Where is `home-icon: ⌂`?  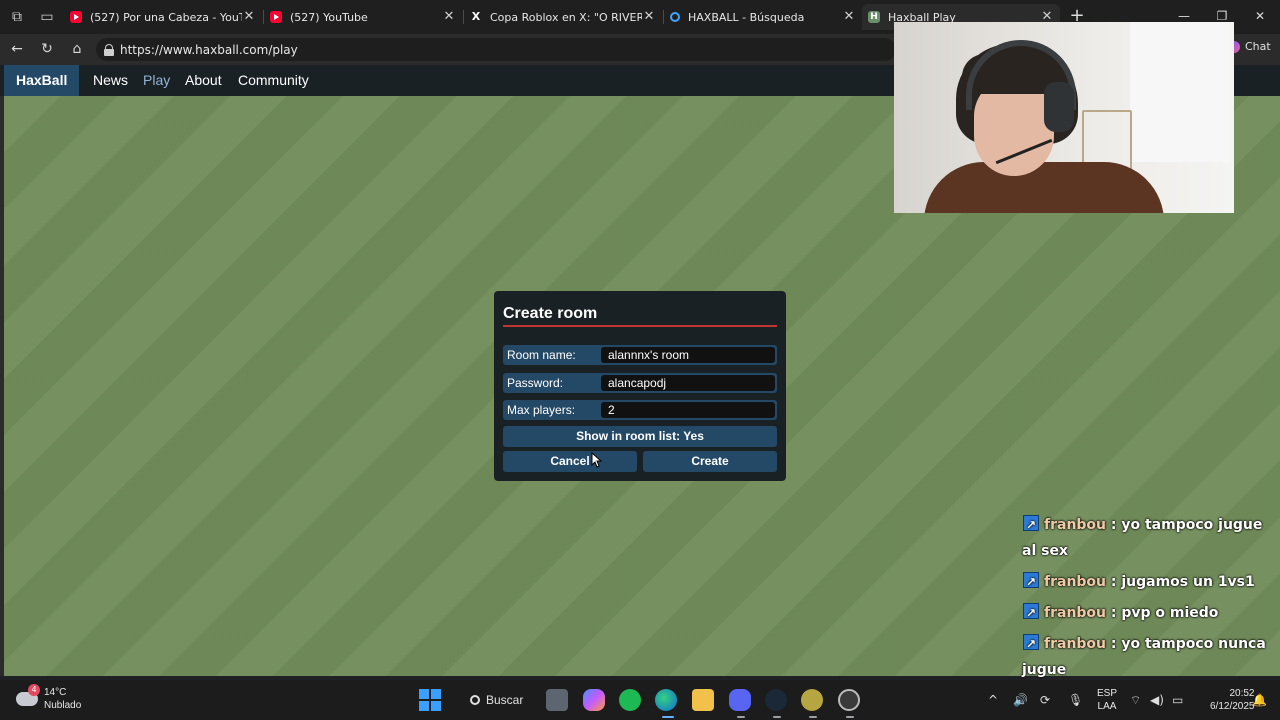
home-icon: ⌂ is located at coordinates (77, 49).